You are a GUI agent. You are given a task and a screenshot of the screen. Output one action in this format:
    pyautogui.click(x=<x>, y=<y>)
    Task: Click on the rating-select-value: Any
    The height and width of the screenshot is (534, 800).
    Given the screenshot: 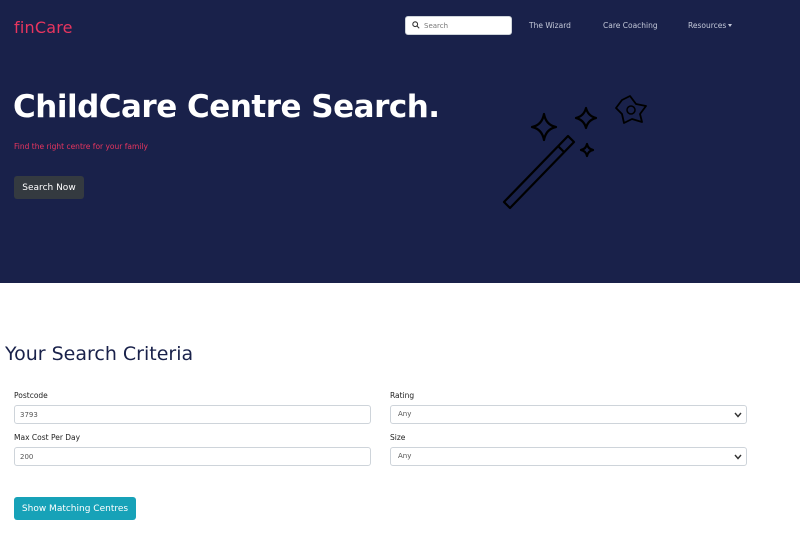 What is the action you would take?
    pyautogui.click(x=405, y=414)
    